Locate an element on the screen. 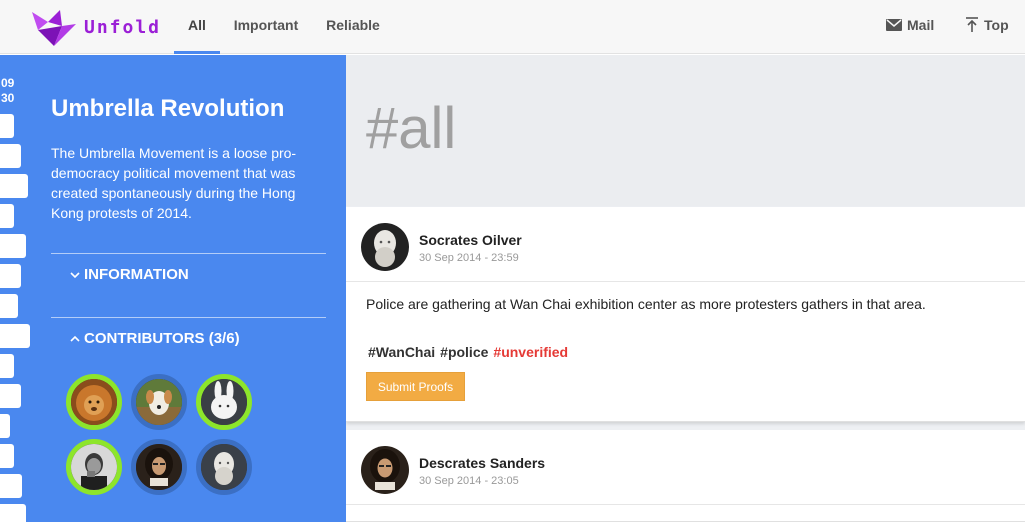 The image size is (1025, 528). post-author: Descrates Sanders is located at coordinates (482, 463).